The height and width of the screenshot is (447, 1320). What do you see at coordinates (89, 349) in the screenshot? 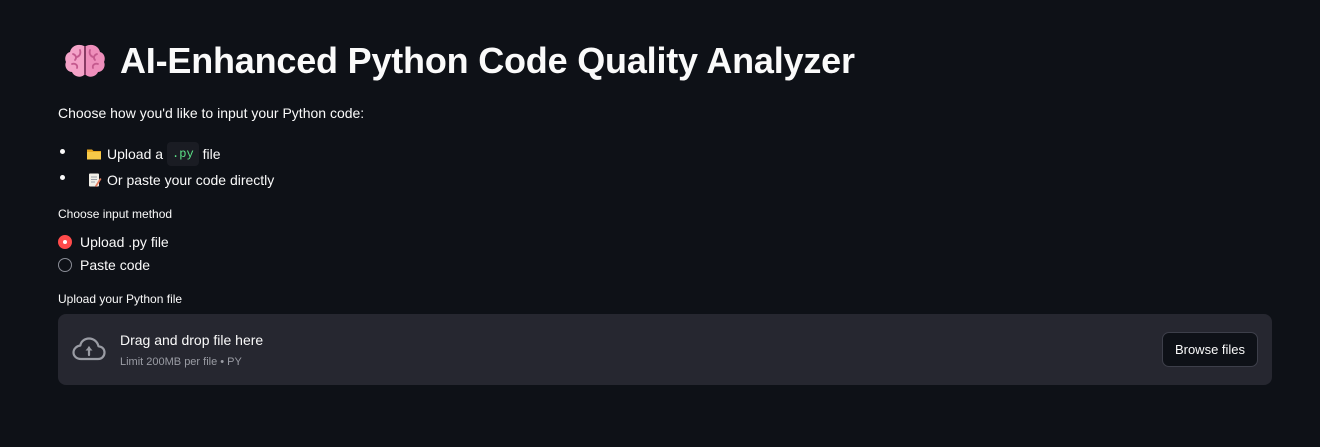
I see `cloud-upload-icon` at bounding box center [89, 349].